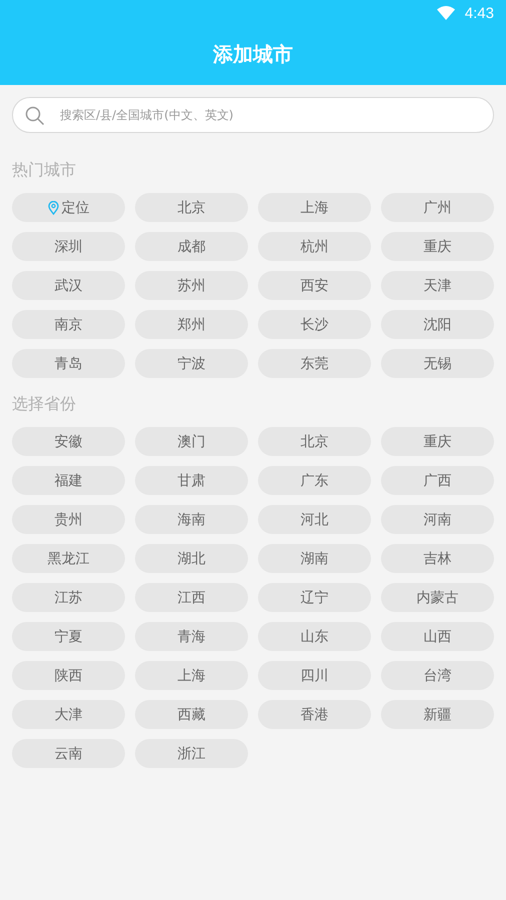 The width and height of the screenshot is (506, 900). What do you see at coordinates (191, 597) in the screenshot?
I see `city-button: 江西` at bounding box center [191, 597].